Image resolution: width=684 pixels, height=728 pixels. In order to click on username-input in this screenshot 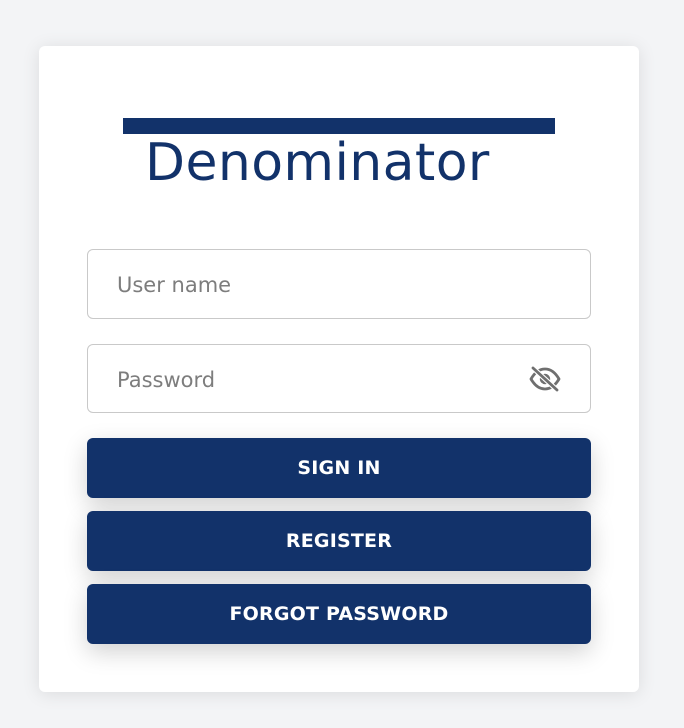, I will do `click(322, 285)`.